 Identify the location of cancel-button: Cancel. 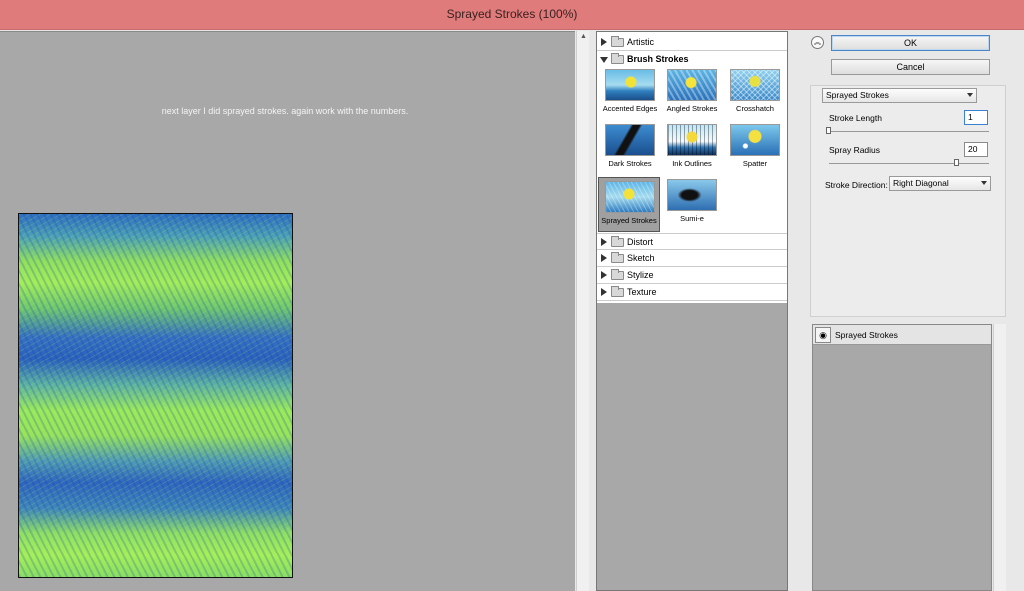
(910, 67).